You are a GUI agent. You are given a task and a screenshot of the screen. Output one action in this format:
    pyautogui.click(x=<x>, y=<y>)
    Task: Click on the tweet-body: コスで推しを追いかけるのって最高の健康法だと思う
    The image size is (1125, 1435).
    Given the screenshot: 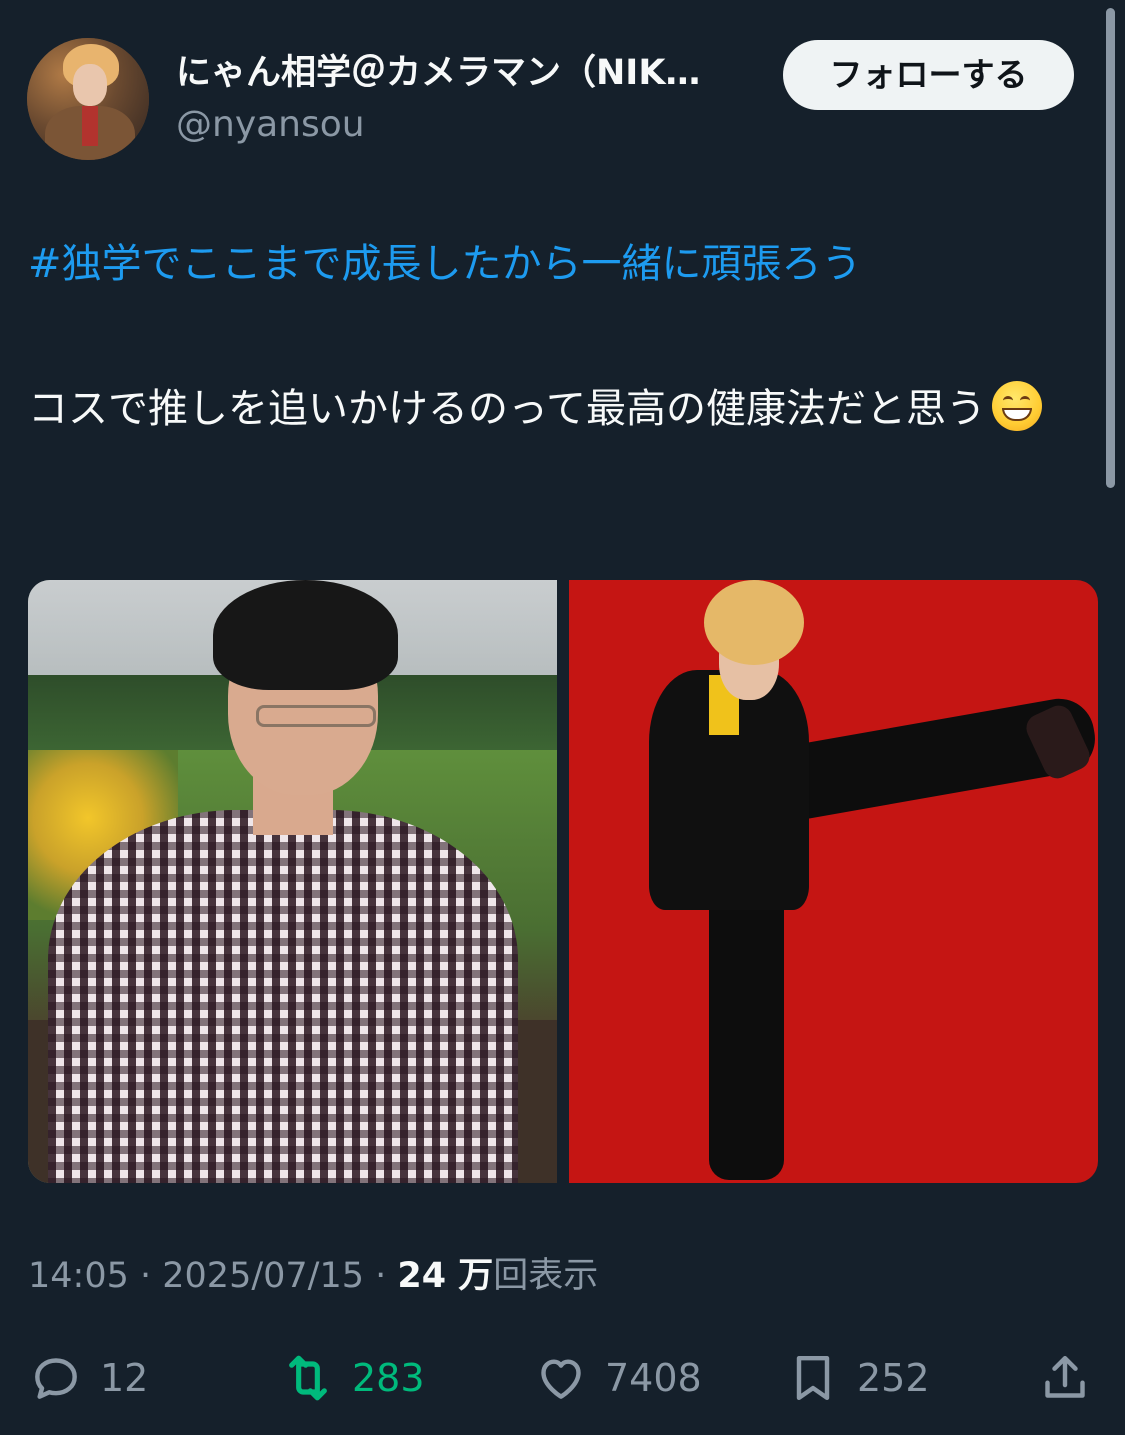 What is the action you would take?
    pyautogui.click(x=507, y=409)
    